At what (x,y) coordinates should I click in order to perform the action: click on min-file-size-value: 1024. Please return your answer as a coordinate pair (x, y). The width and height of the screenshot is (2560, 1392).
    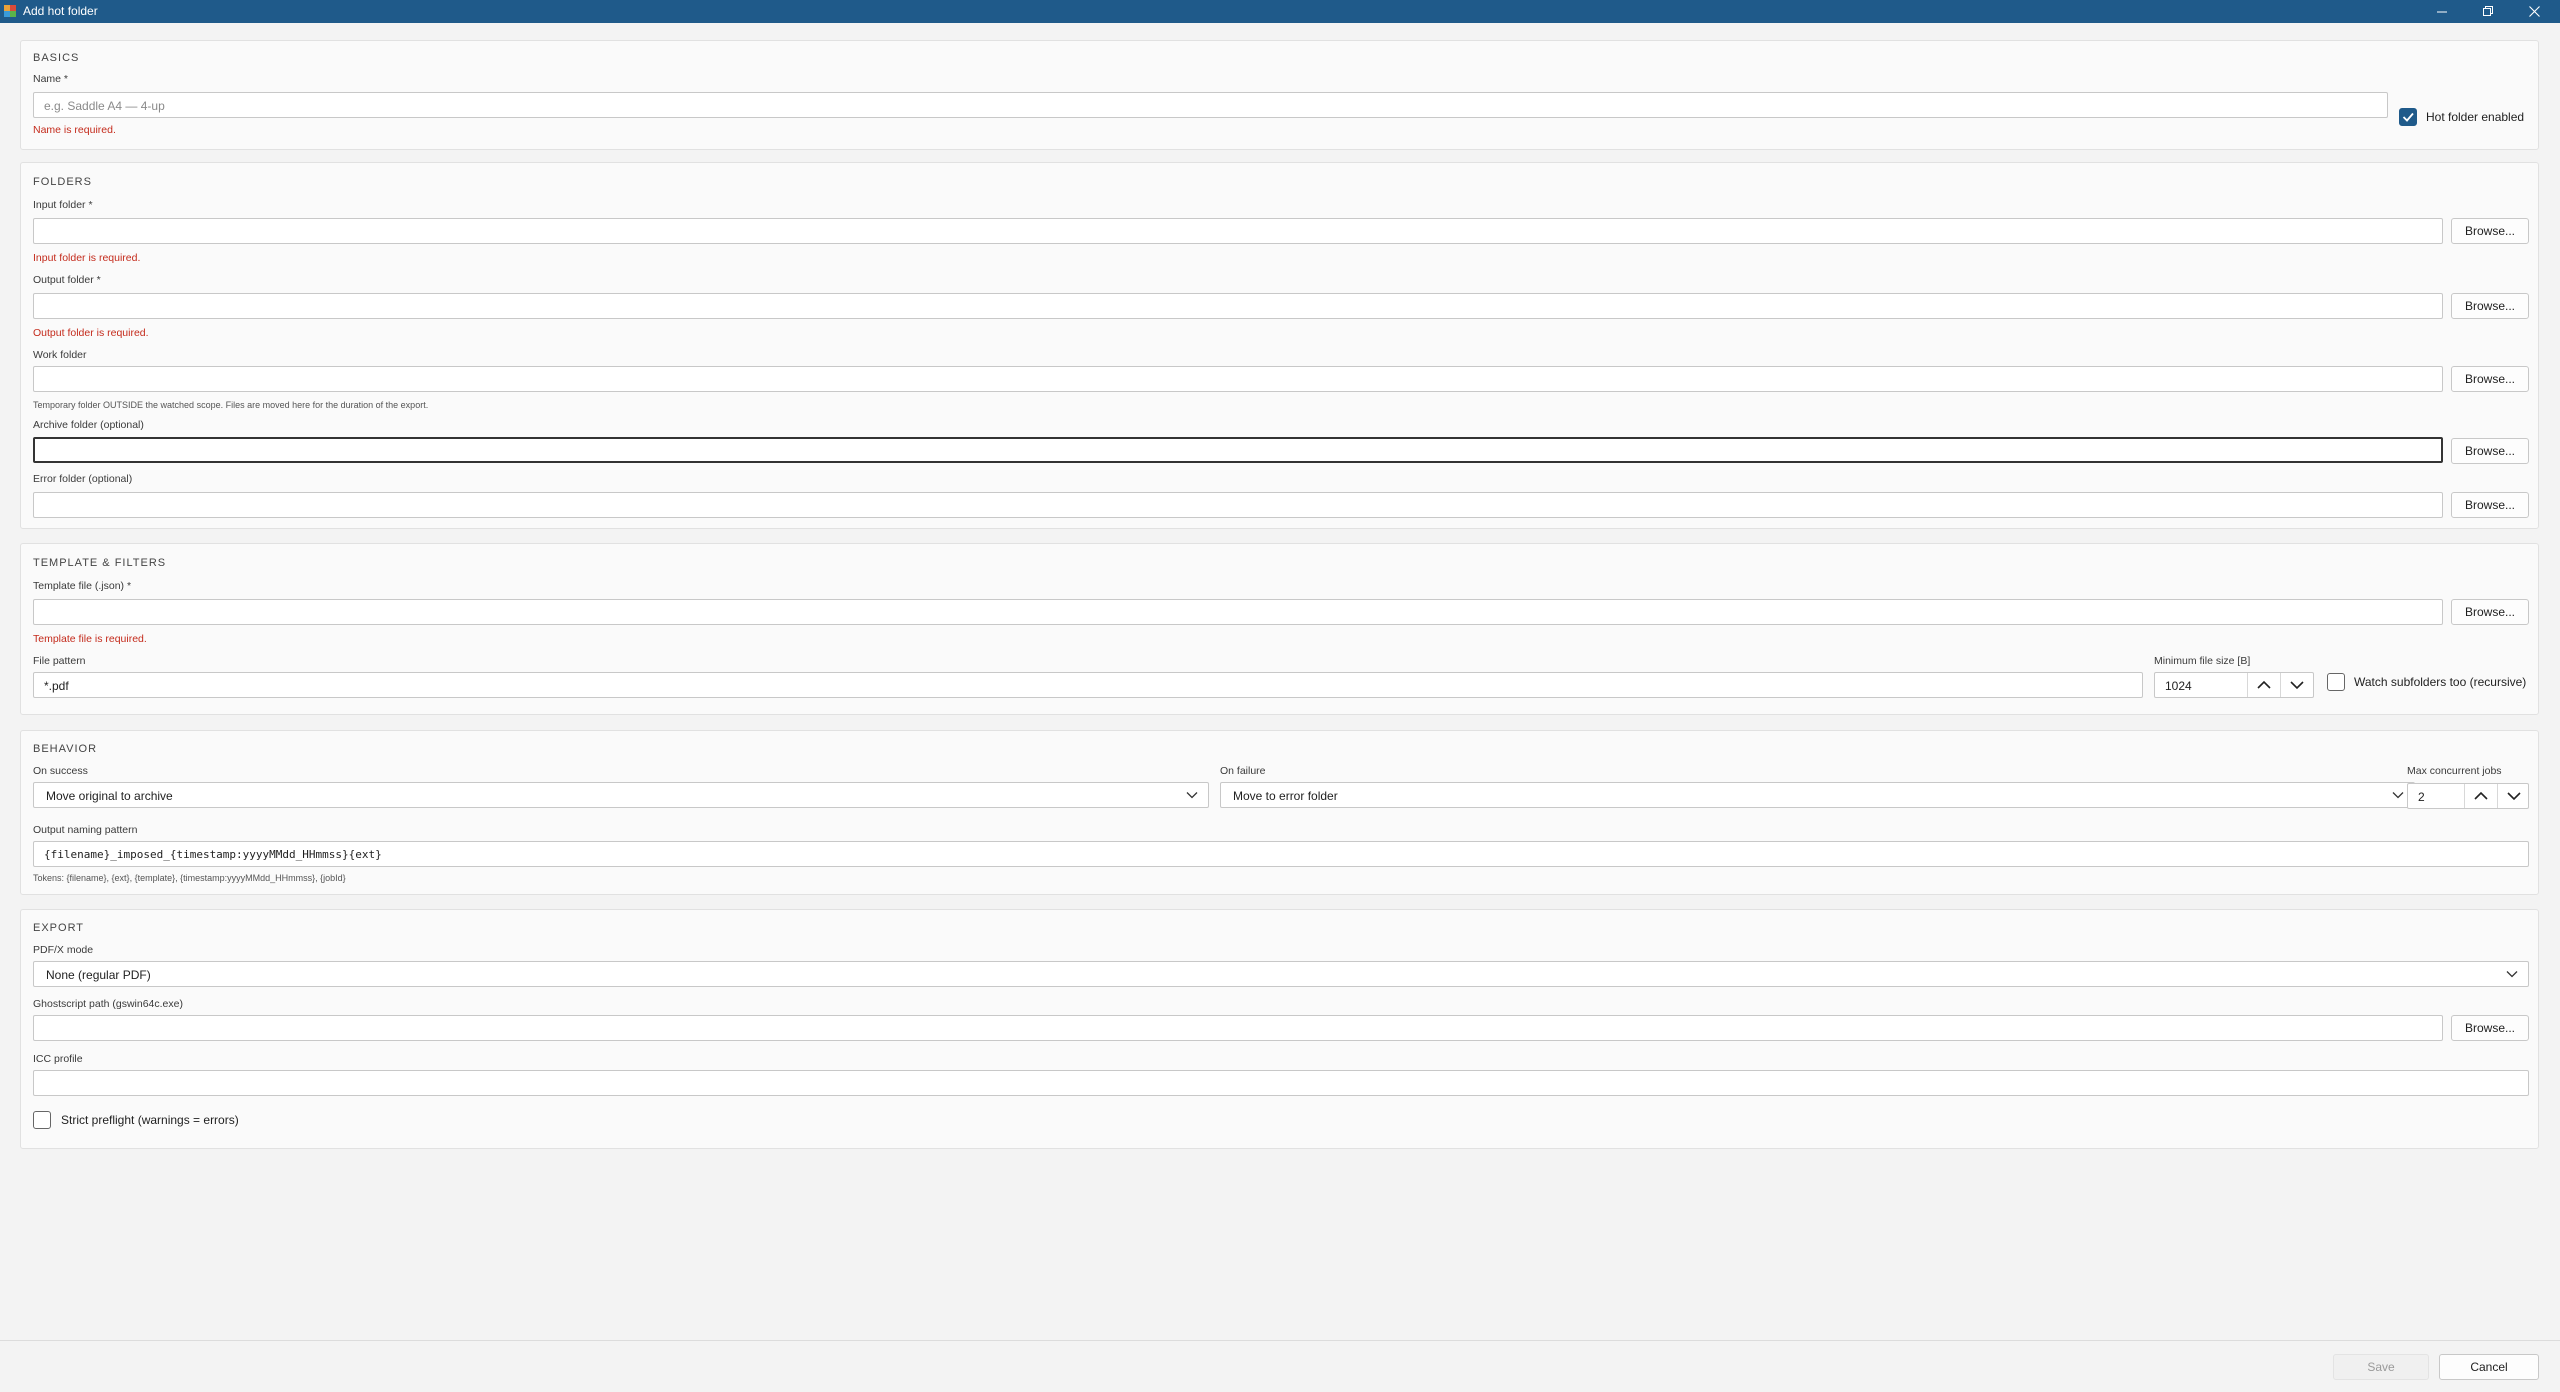
    Looking at the image, I should click on (2178, 686).